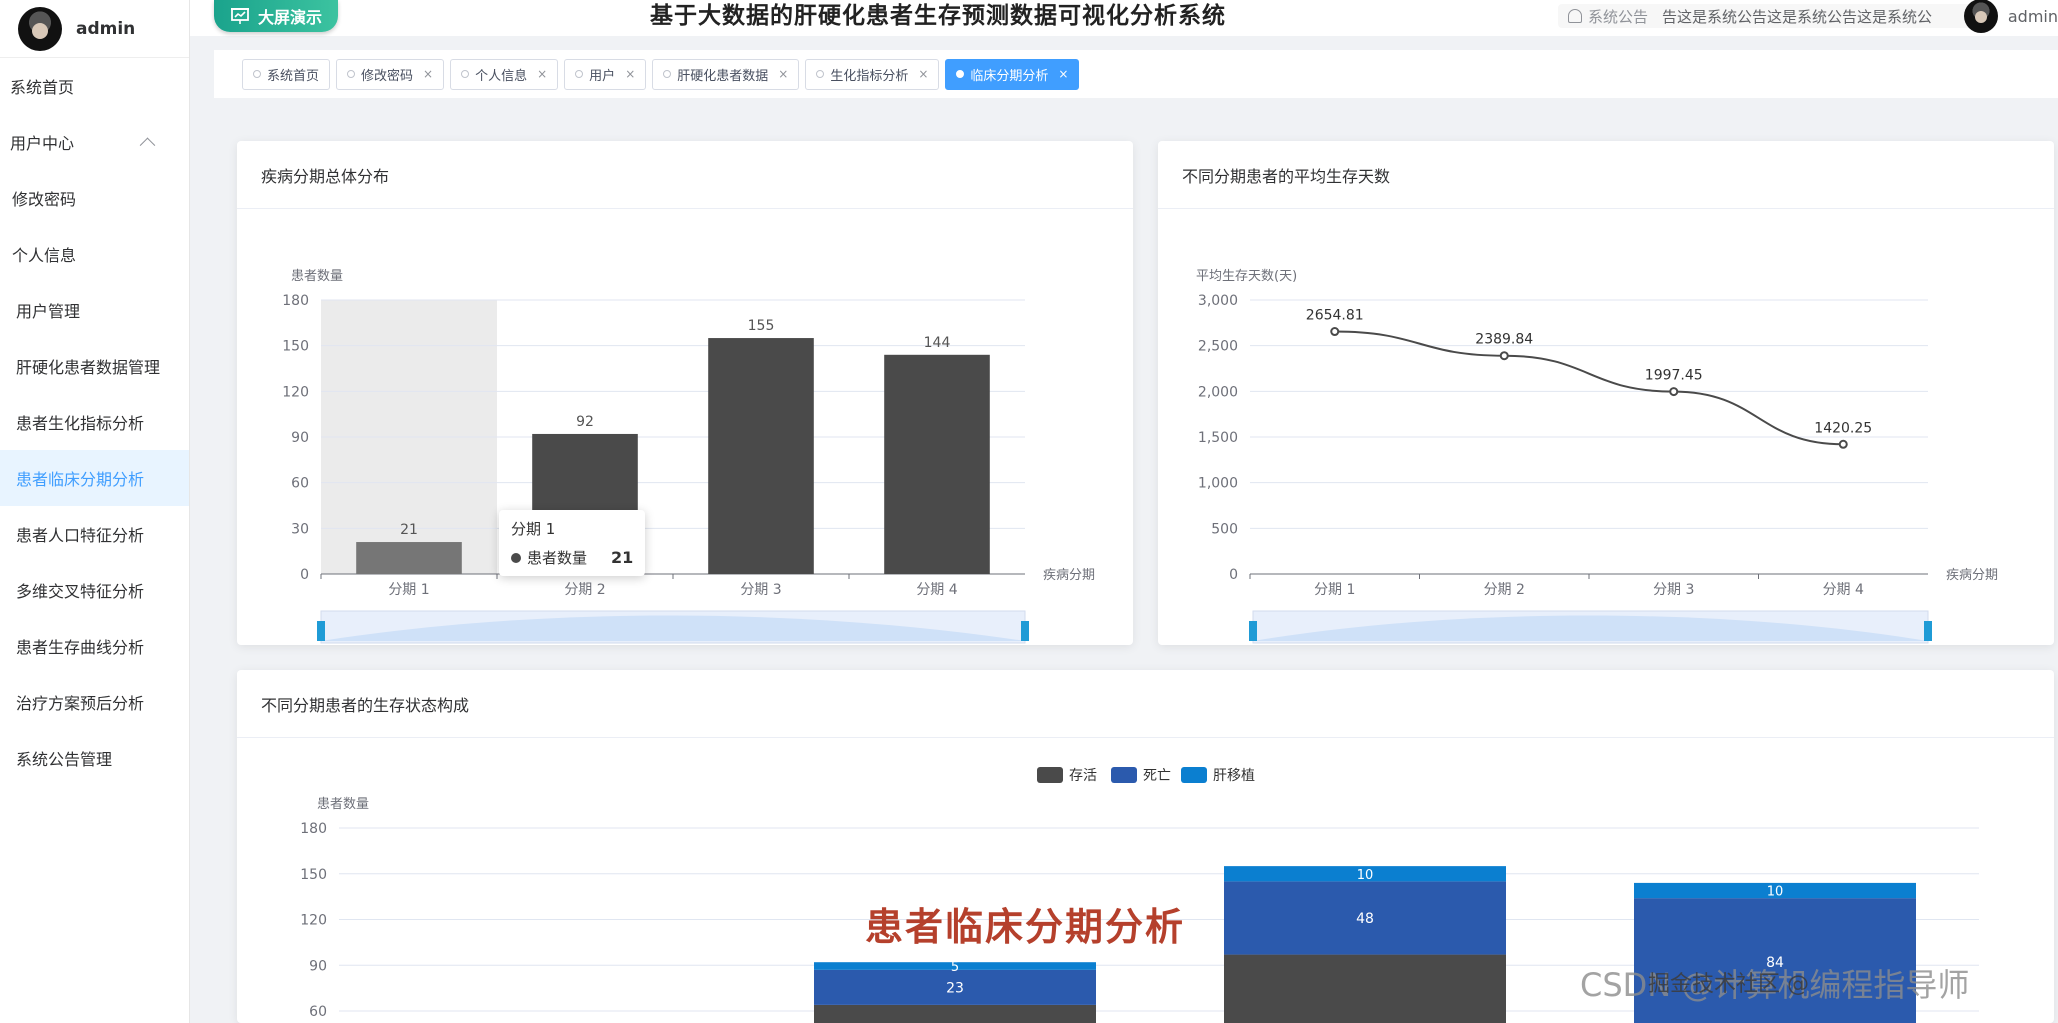 This screenshot has width=2058, height=1023. What do you see at coordinates (40, 28) in the screenshot?
I see `avatar` at bounding box center [40, 28].